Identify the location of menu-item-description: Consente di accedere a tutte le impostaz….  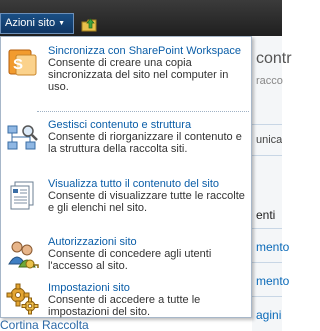
(124, 306).